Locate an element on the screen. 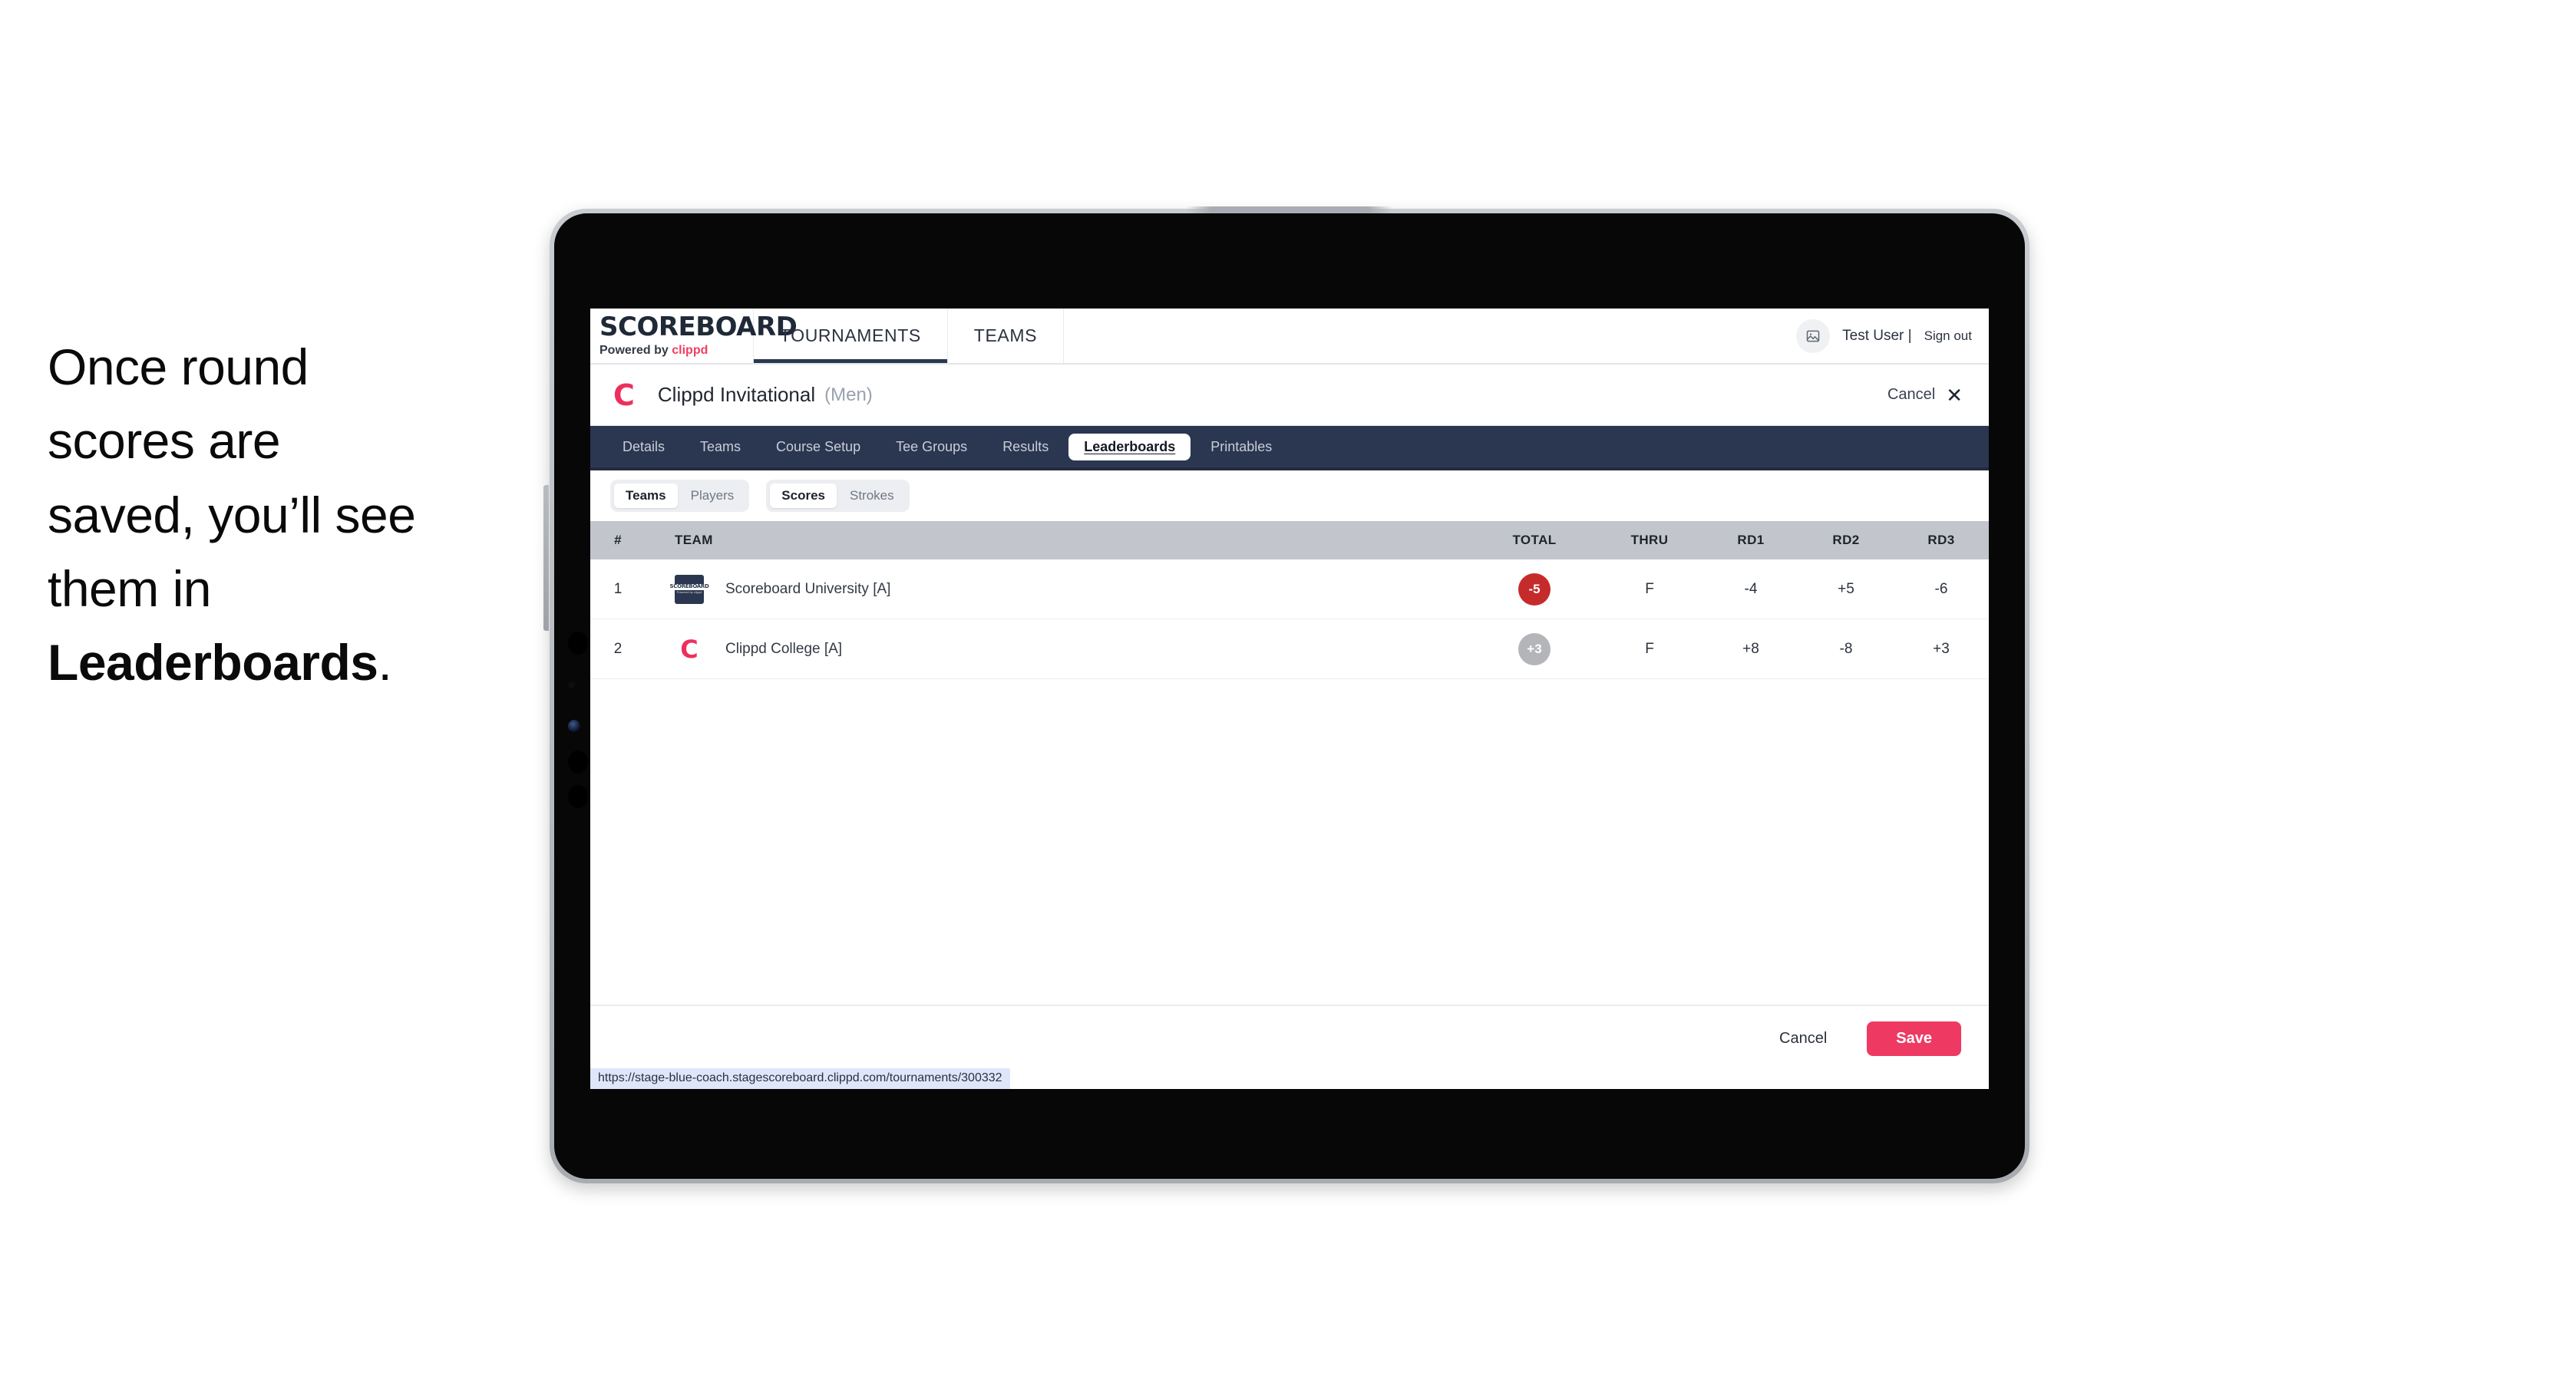  tab-details: Details is located at coordinates (643, 447).